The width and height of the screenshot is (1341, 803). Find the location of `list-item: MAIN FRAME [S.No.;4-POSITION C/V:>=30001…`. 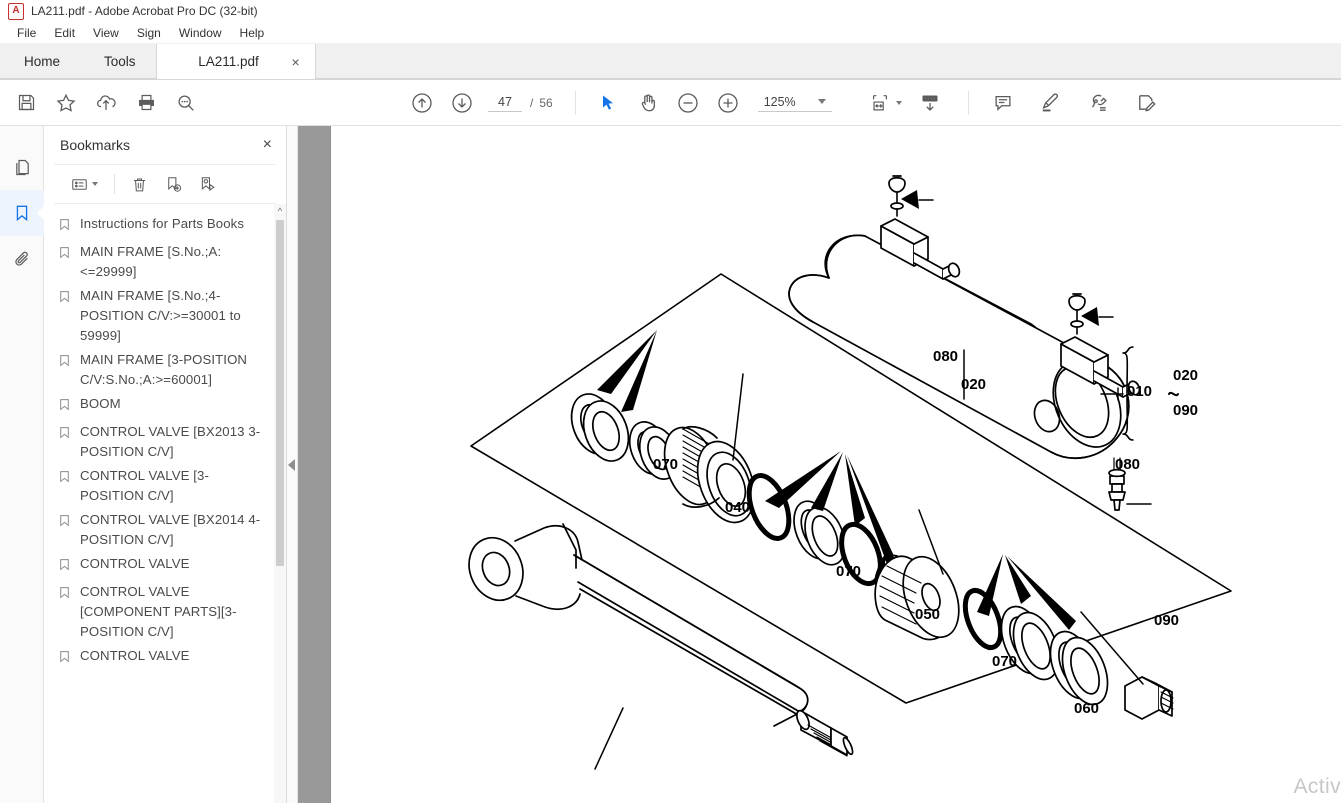

list-item: MAIN FRAME [S.No.;4-POSITION C/V:>=30001… is located at coordinates (165, 316).